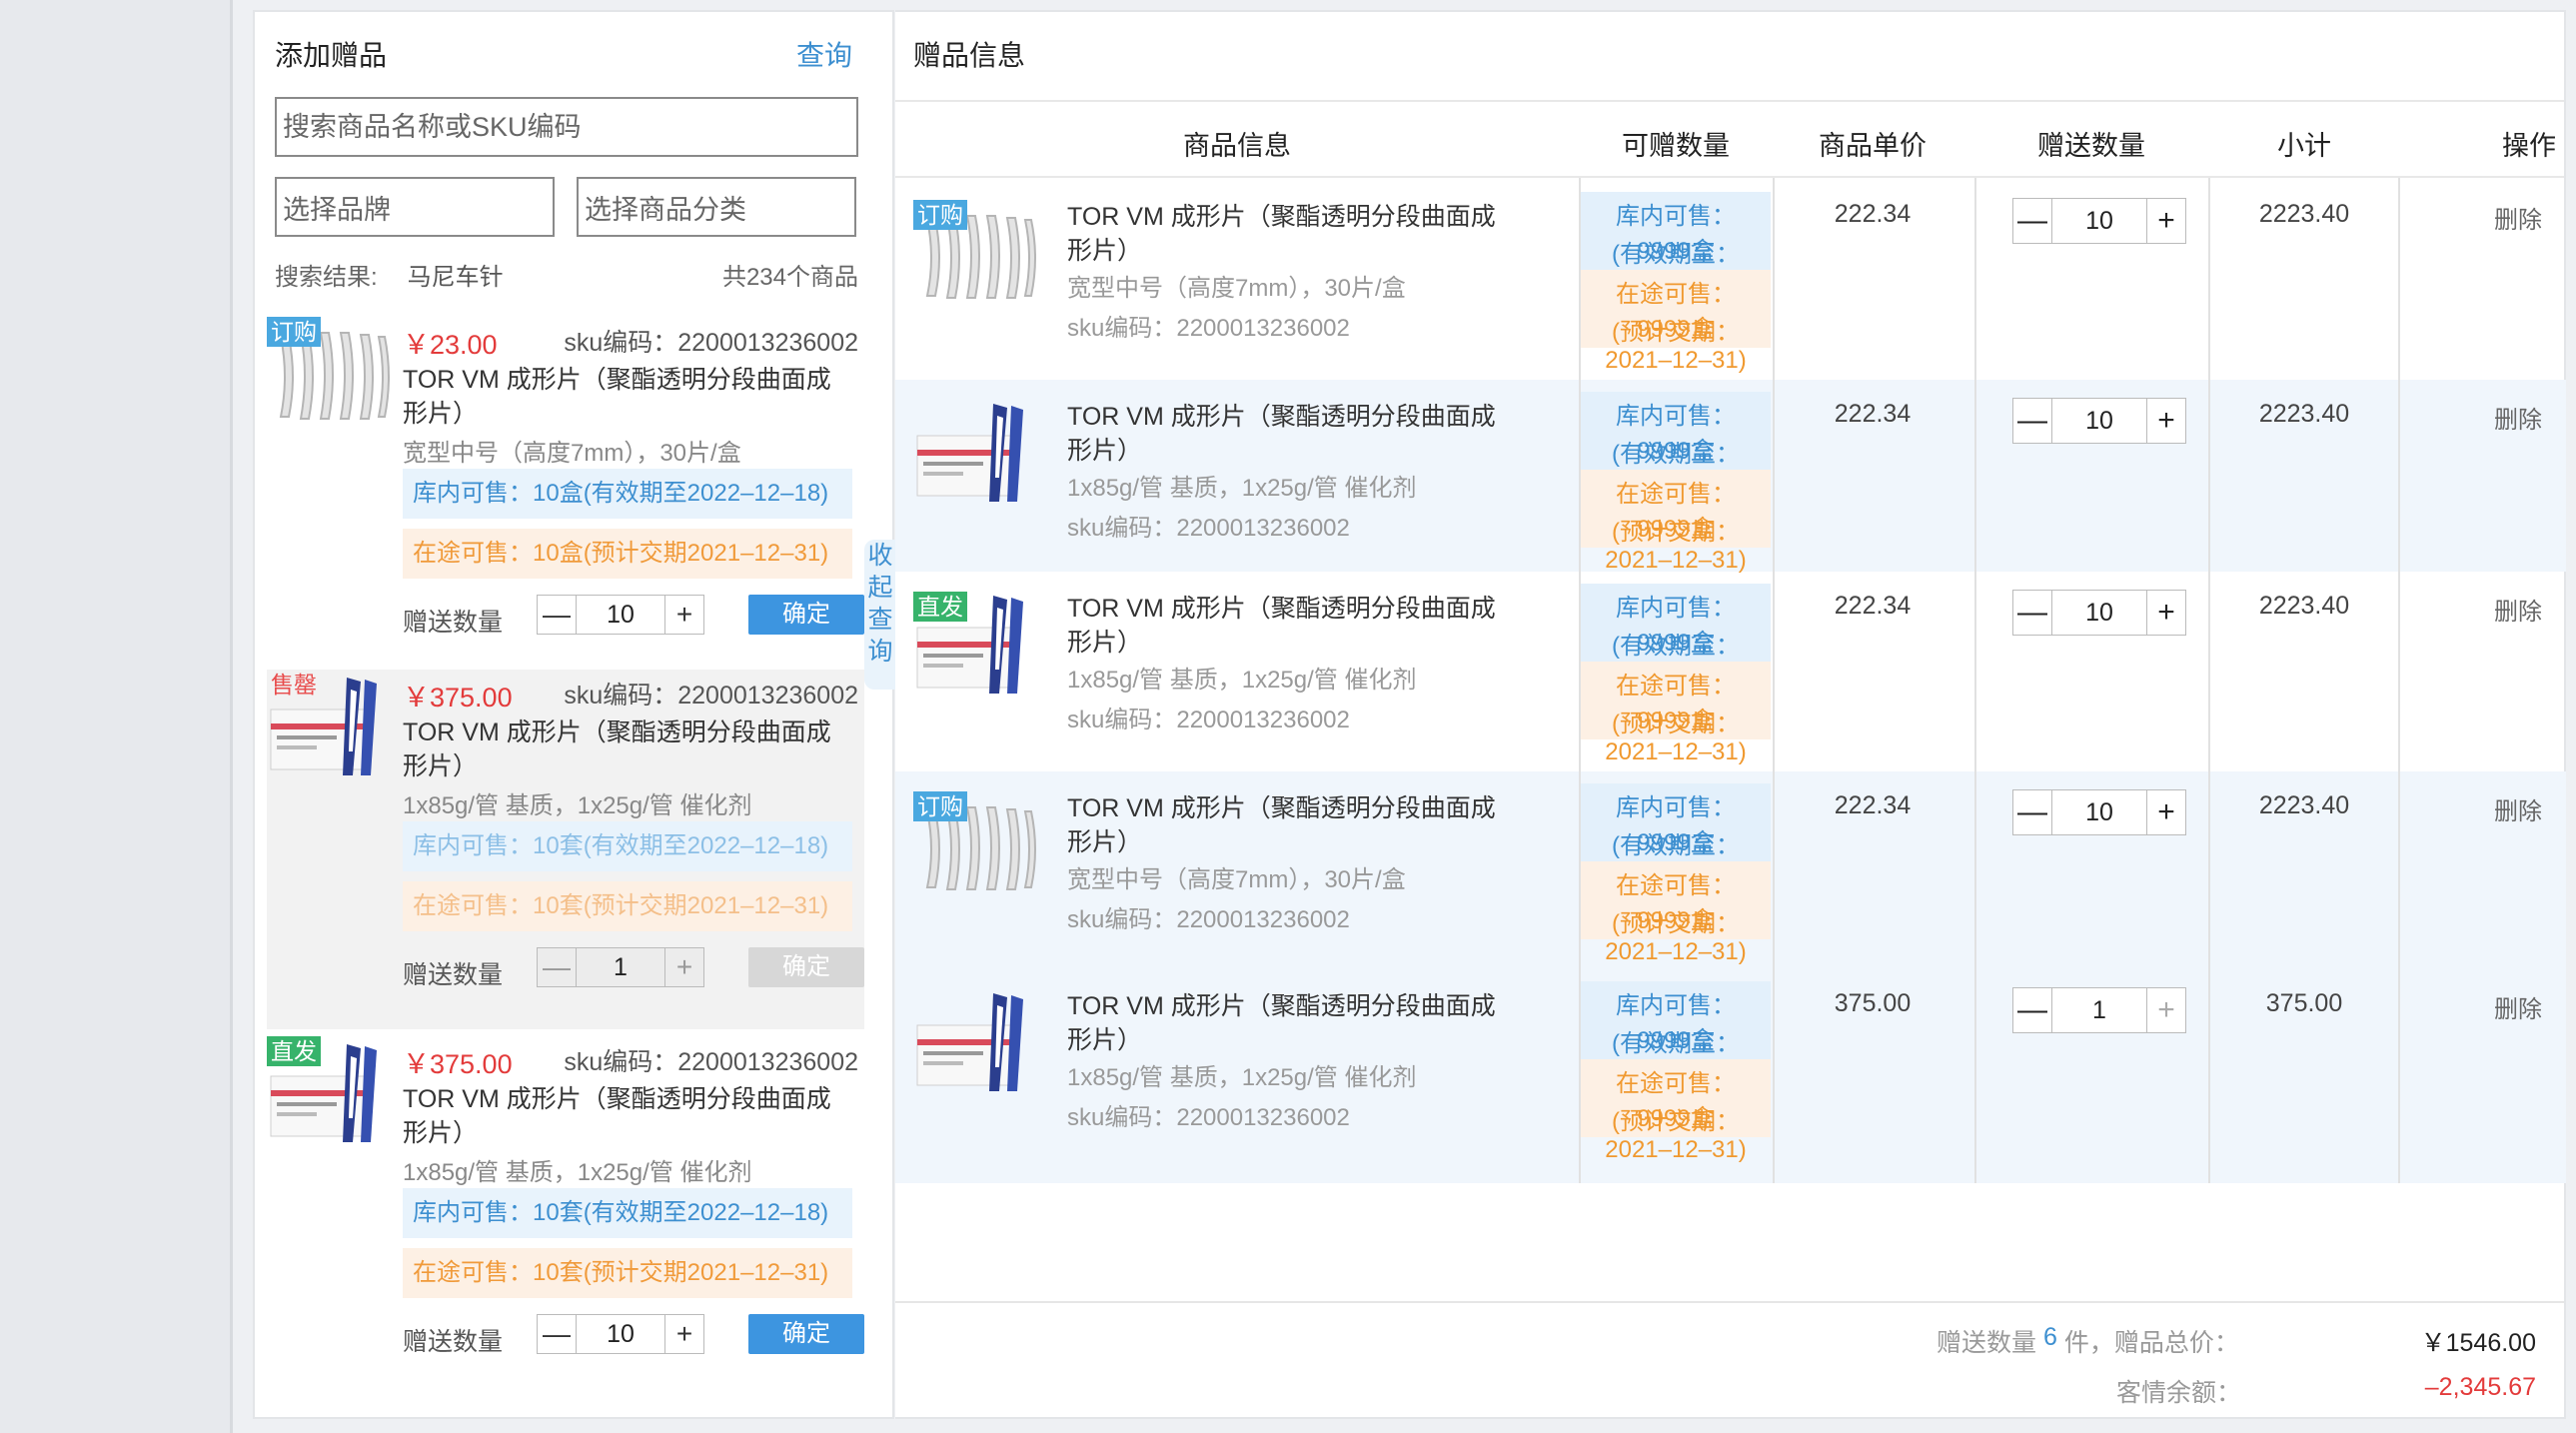 The height and width of the screenshot is (1433, 2576). I want to click on eta-date: (预计交期：2021–12–31), so click(1676, 546).